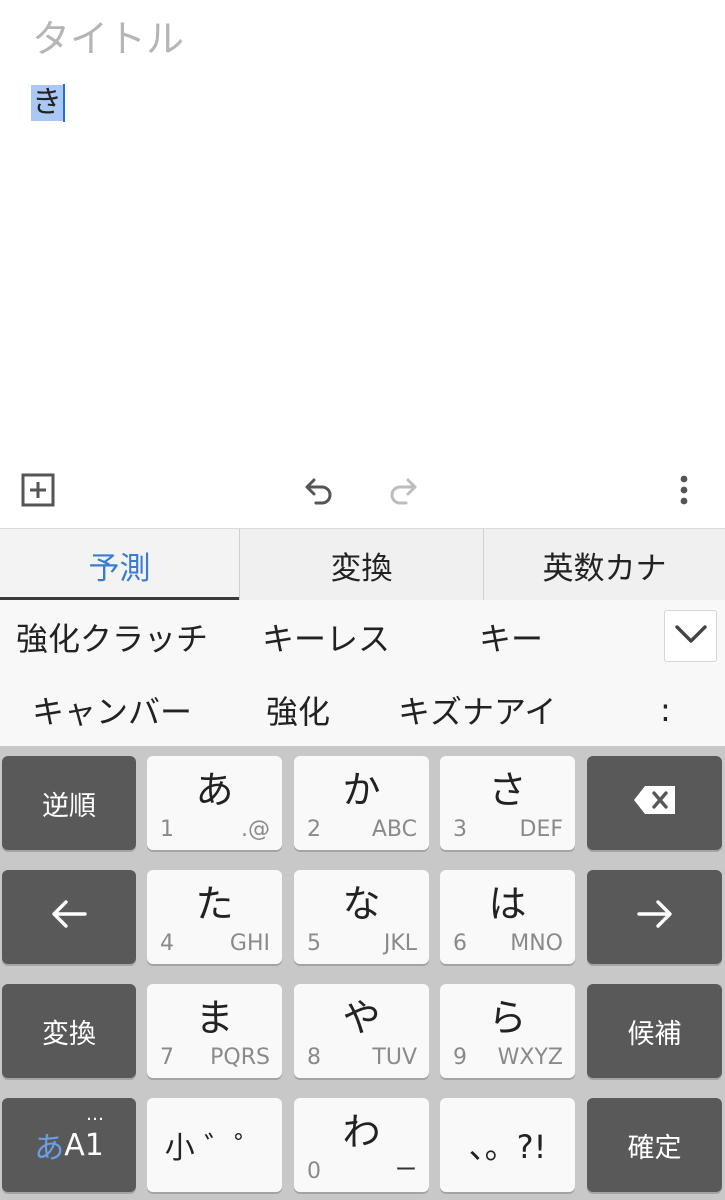 Image resolution: width=725 pixels, height=1200 pixels. I want to click on more-vertical-icon, so click(684, 492).